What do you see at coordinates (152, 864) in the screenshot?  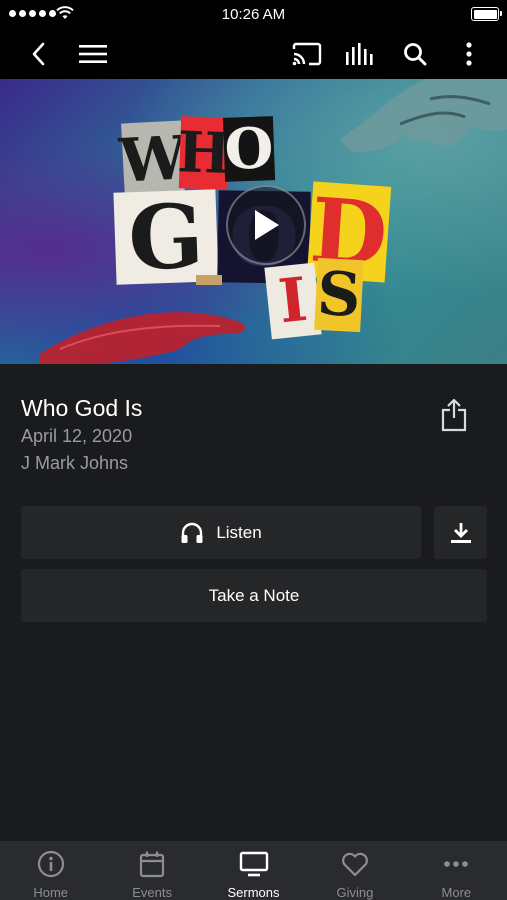 I see `calendar-icon` at bounding box center [152, 864].